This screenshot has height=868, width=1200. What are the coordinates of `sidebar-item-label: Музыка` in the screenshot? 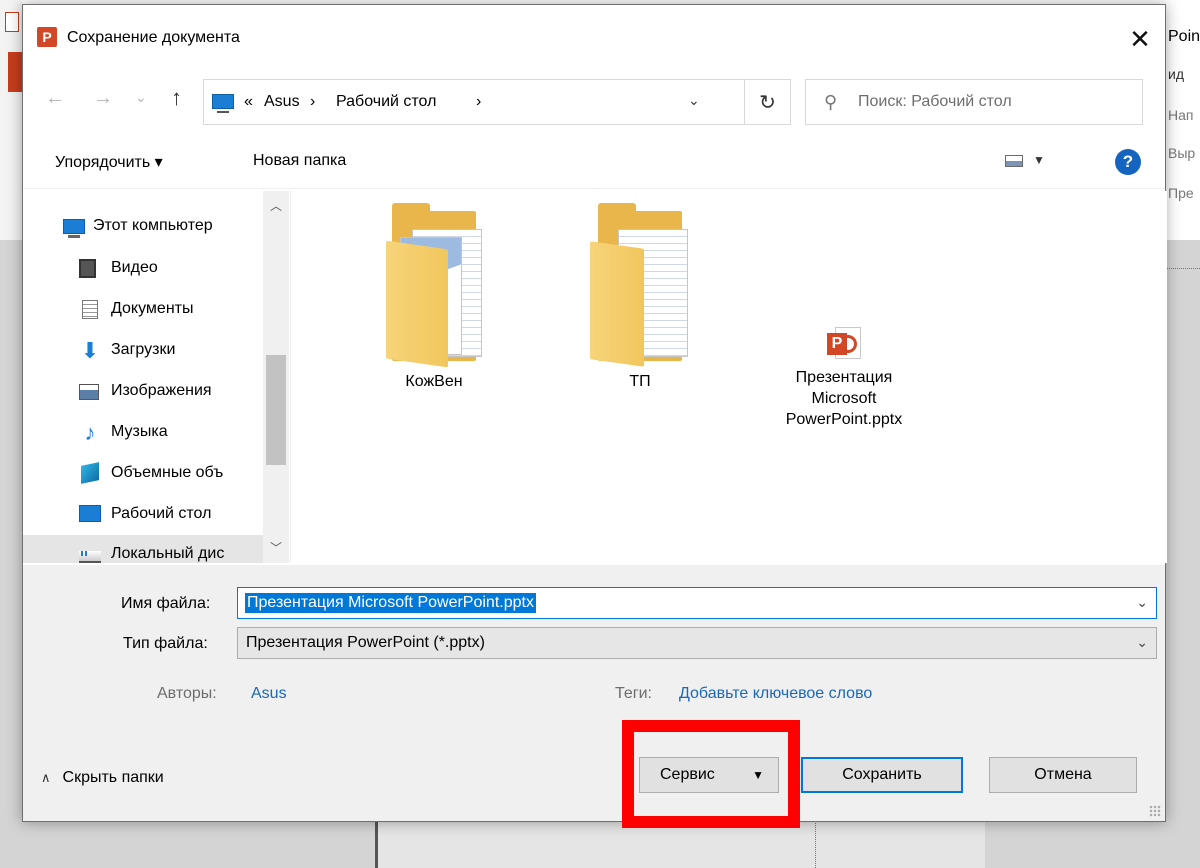 It's located at (139, 431).